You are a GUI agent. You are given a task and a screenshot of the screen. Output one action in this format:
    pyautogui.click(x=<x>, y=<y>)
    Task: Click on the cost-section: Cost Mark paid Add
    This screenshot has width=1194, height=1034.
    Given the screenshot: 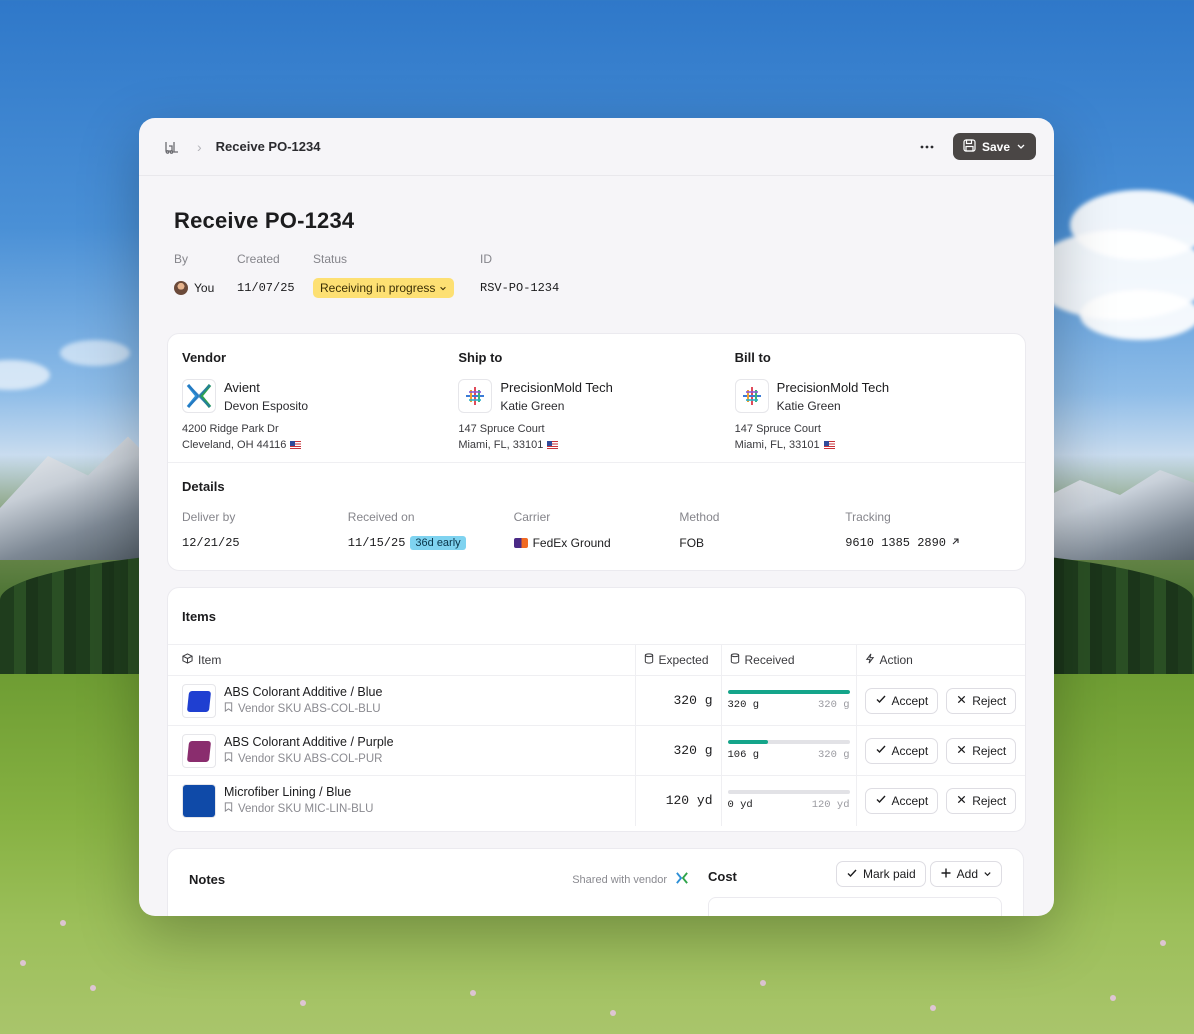 What is the action you would take?
    pyautogui.click(x=855, y=888)
    